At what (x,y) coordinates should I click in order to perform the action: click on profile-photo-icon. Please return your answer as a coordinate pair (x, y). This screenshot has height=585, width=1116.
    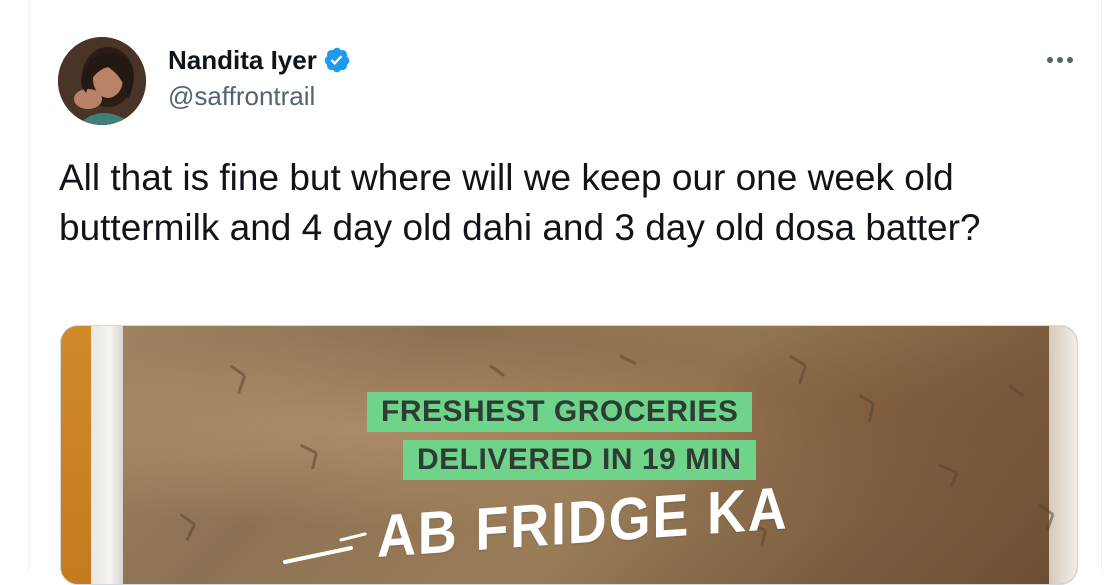
    Looking at the image, I should click on (102, 81).